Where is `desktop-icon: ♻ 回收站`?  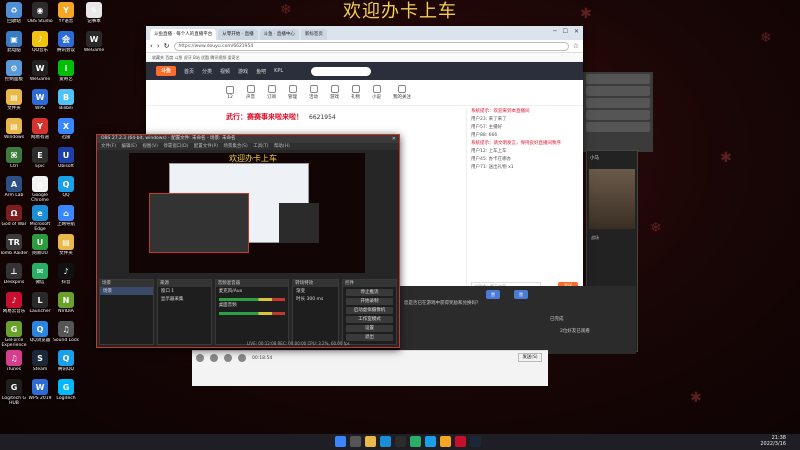 desktop-icon: ♻ 回收站 is located at coordinates (14, 15).